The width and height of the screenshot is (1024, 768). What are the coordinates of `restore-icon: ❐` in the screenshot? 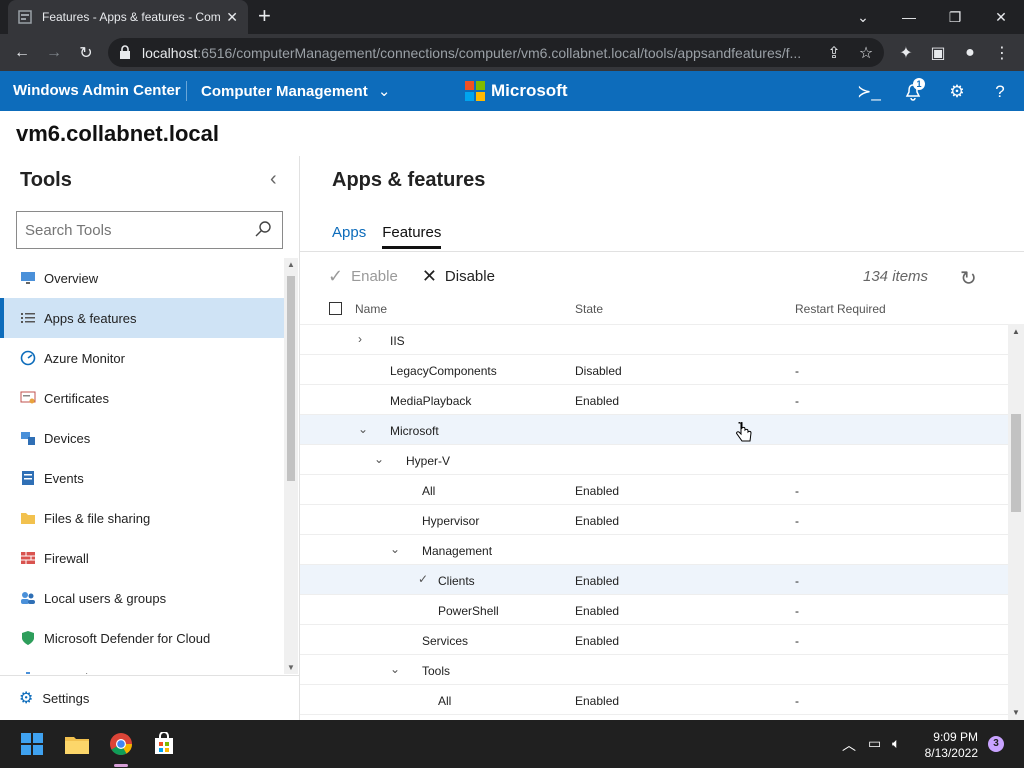 It's located at (955, 17).